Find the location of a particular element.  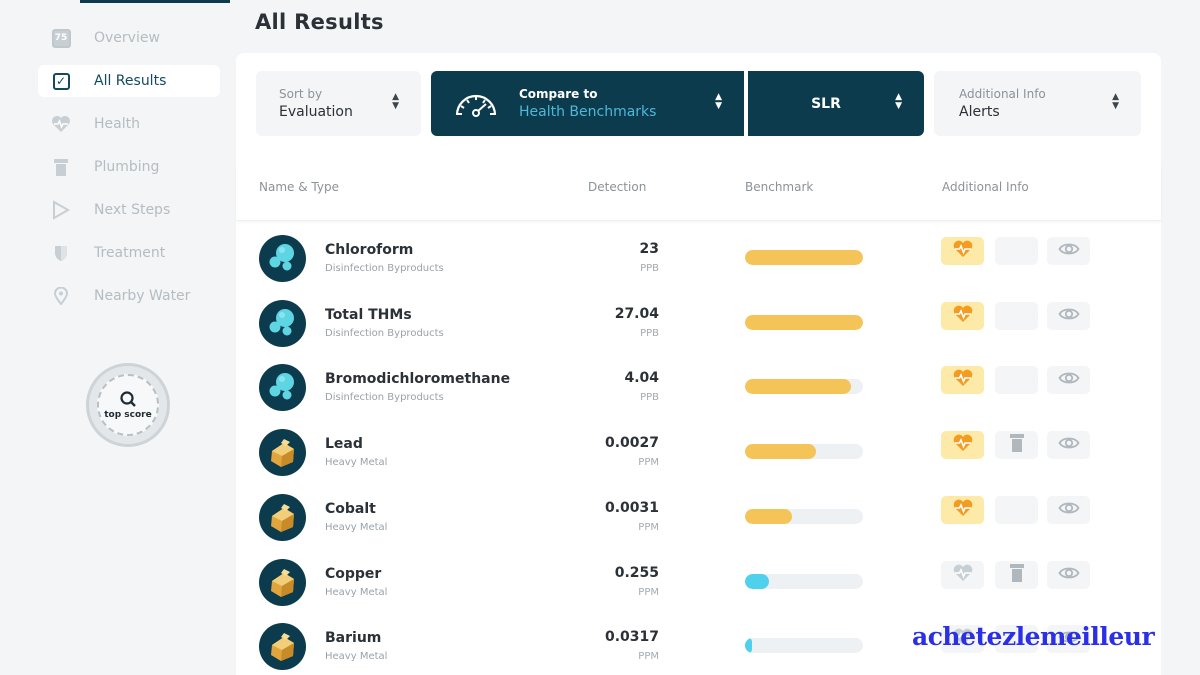

compare-to-value: Health Benchmarks is located at coordinates (588, 112).